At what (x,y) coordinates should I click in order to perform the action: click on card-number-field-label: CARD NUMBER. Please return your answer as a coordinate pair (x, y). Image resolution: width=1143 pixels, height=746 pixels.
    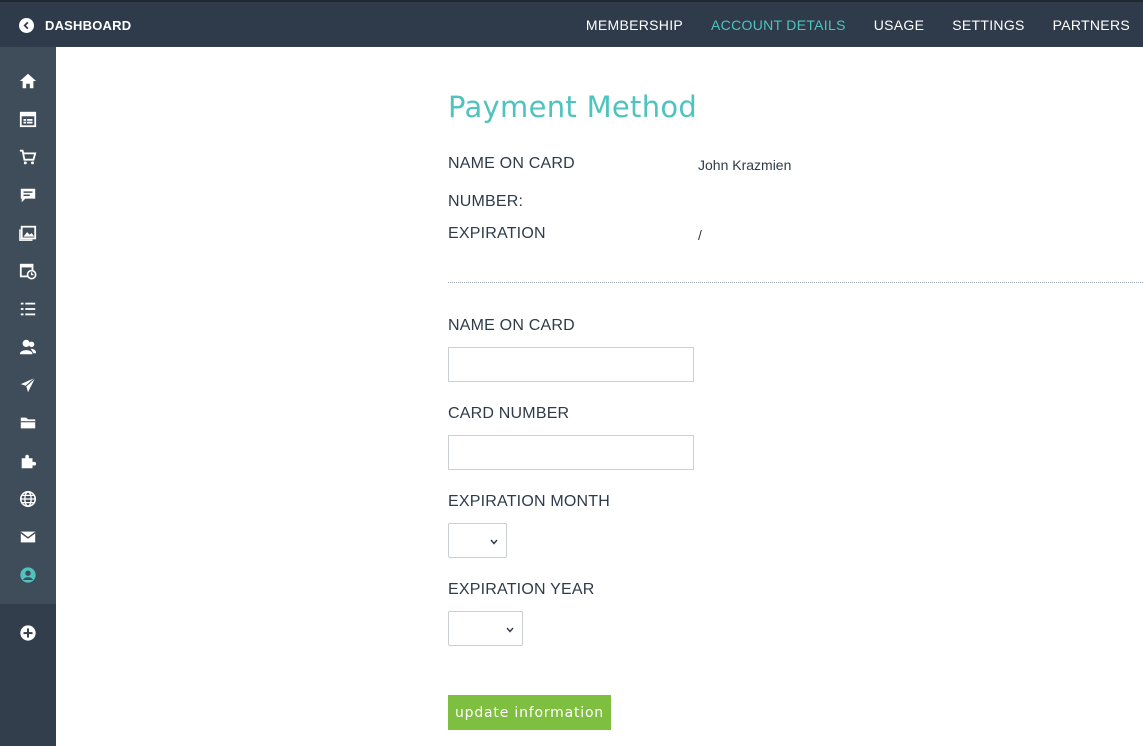
    Looking at the image, I should click on (509, 413).